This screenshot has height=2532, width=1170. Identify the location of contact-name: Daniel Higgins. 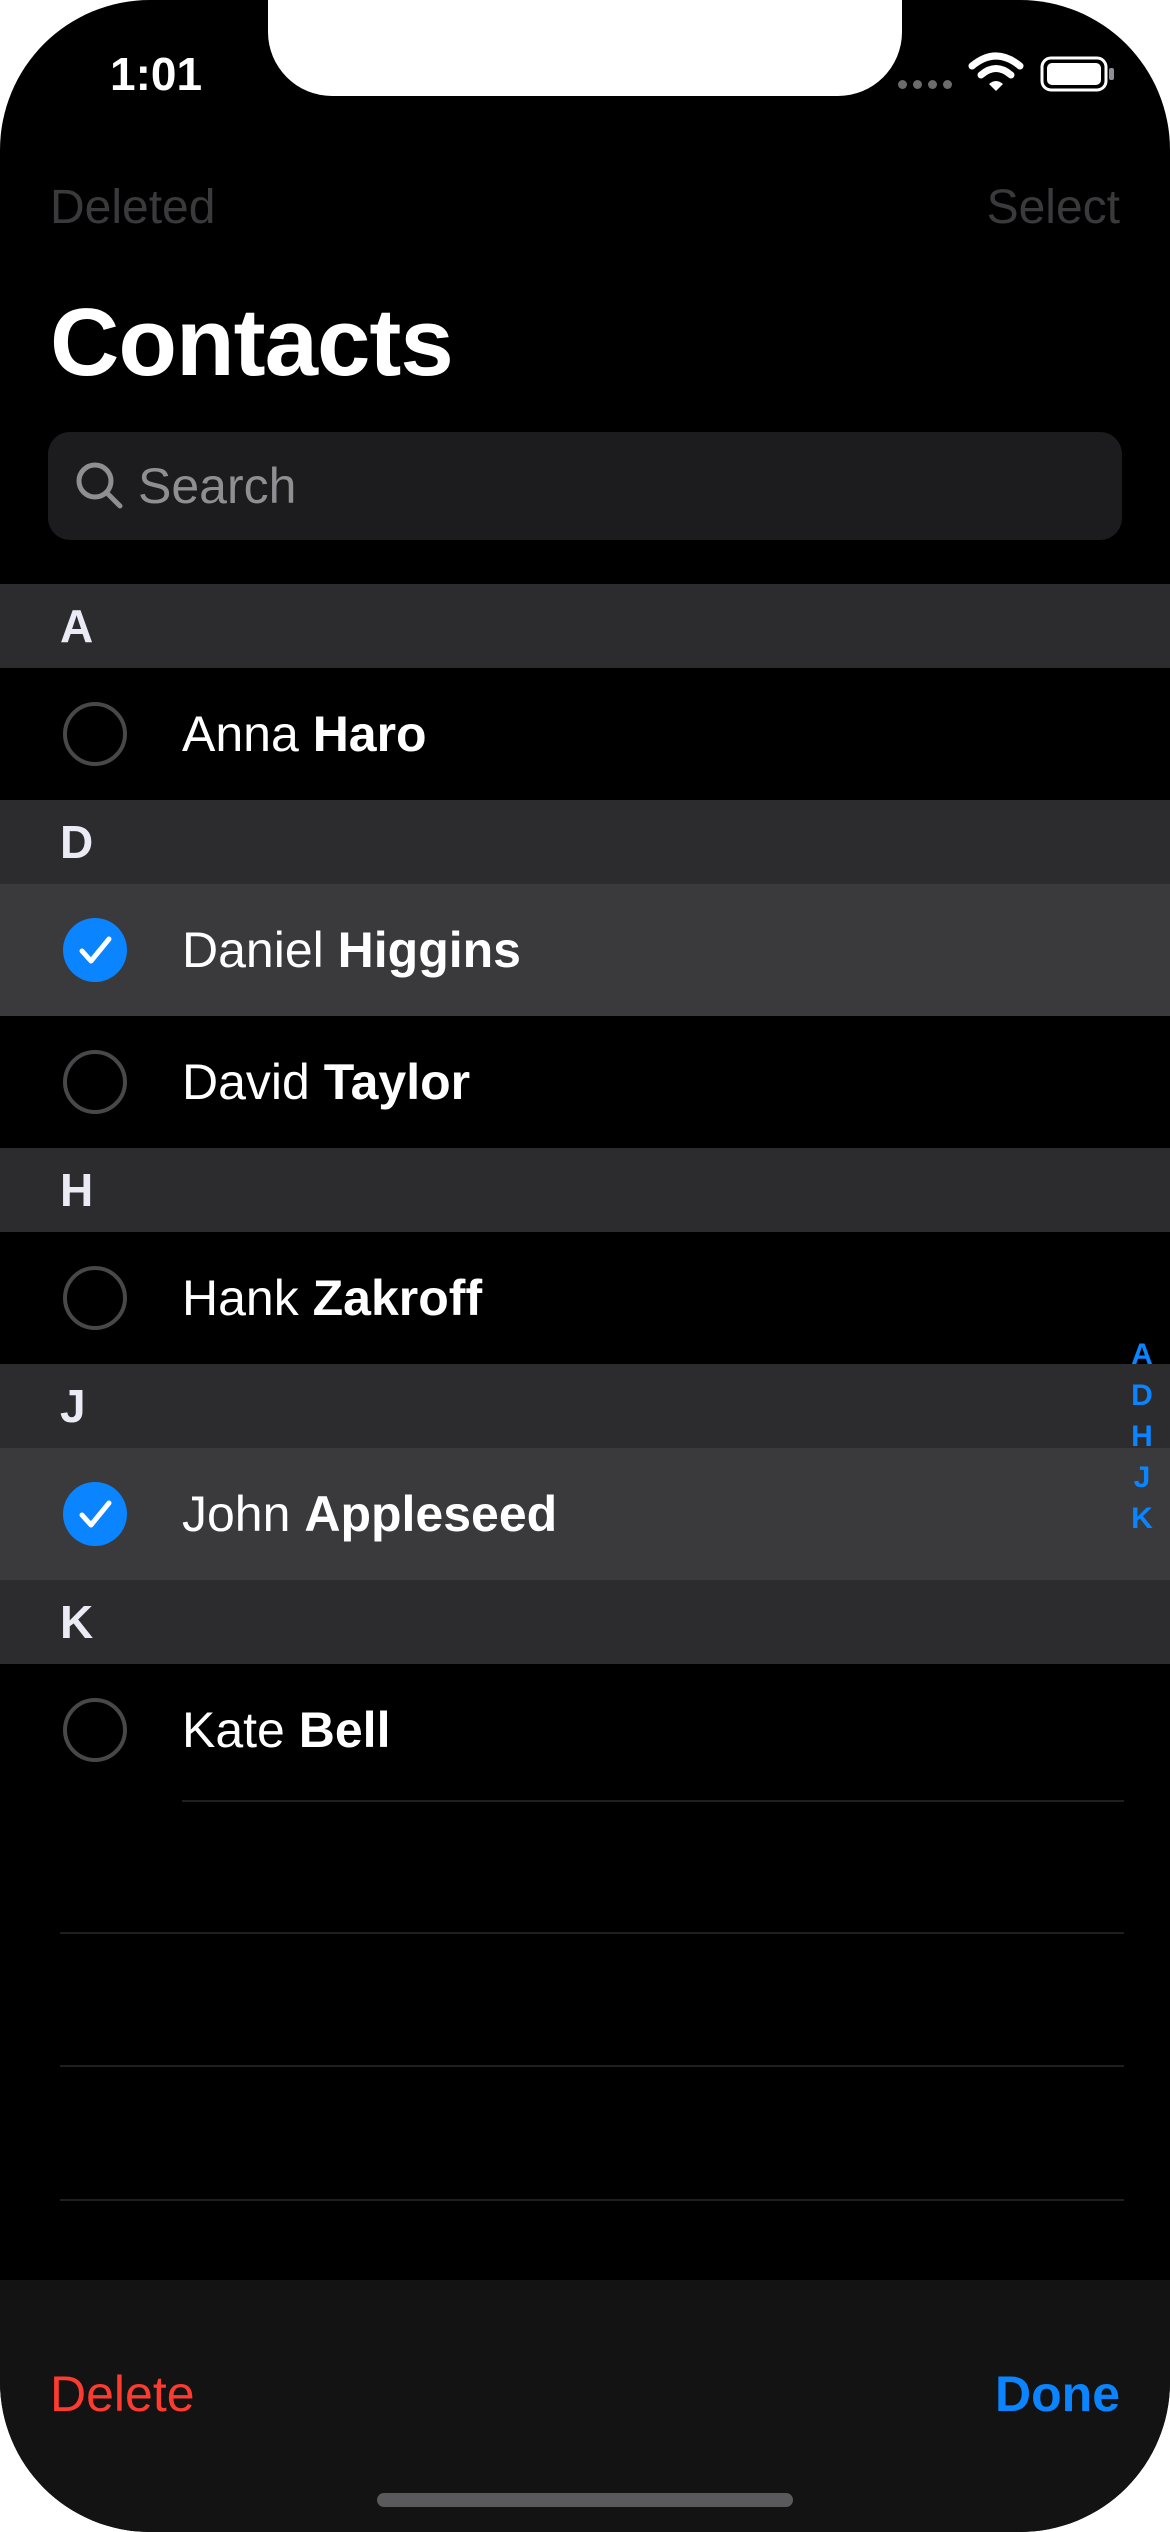
(351, 950).